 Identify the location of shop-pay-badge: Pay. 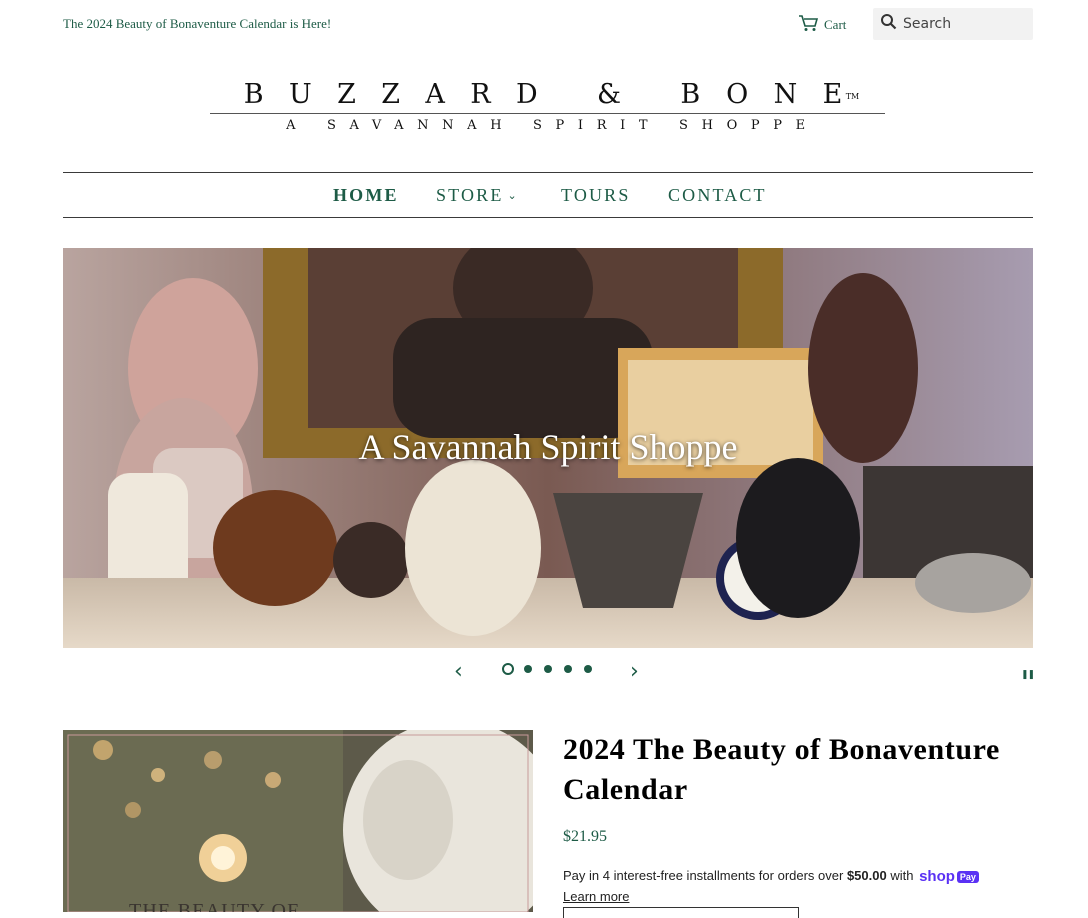
(967, 876).